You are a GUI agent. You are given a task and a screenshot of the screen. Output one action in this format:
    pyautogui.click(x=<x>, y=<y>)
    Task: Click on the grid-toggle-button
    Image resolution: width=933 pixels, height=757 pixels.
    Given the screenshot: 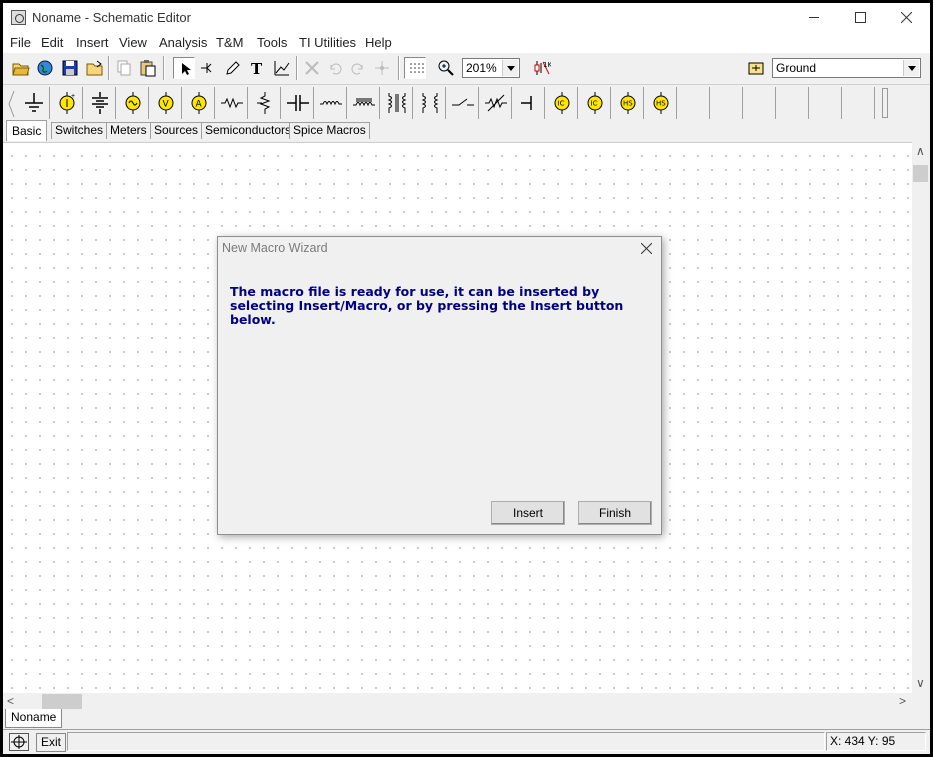 What is the action you would take?
    pyautogui.click(x=415, y=68)
    